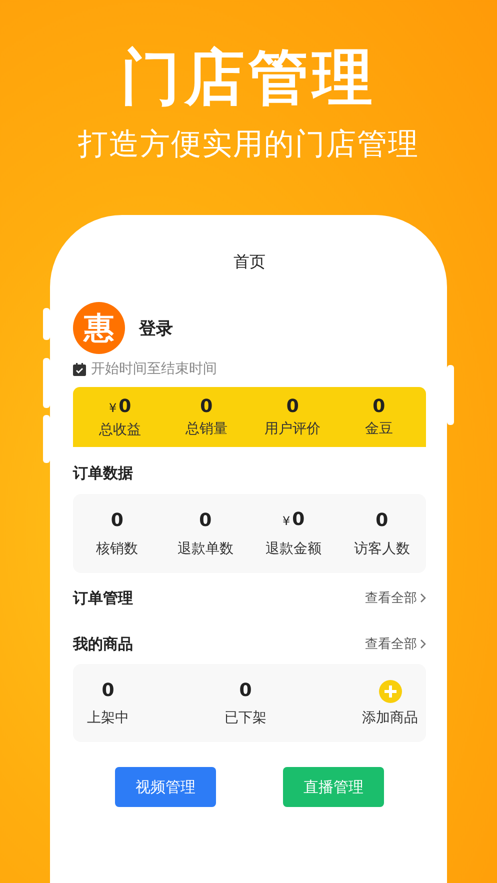 This screenshot has width=497, height=883. Describe the element at coordinates (249, 262) in the screenshot. I see `screen-title: 首页` at that location.